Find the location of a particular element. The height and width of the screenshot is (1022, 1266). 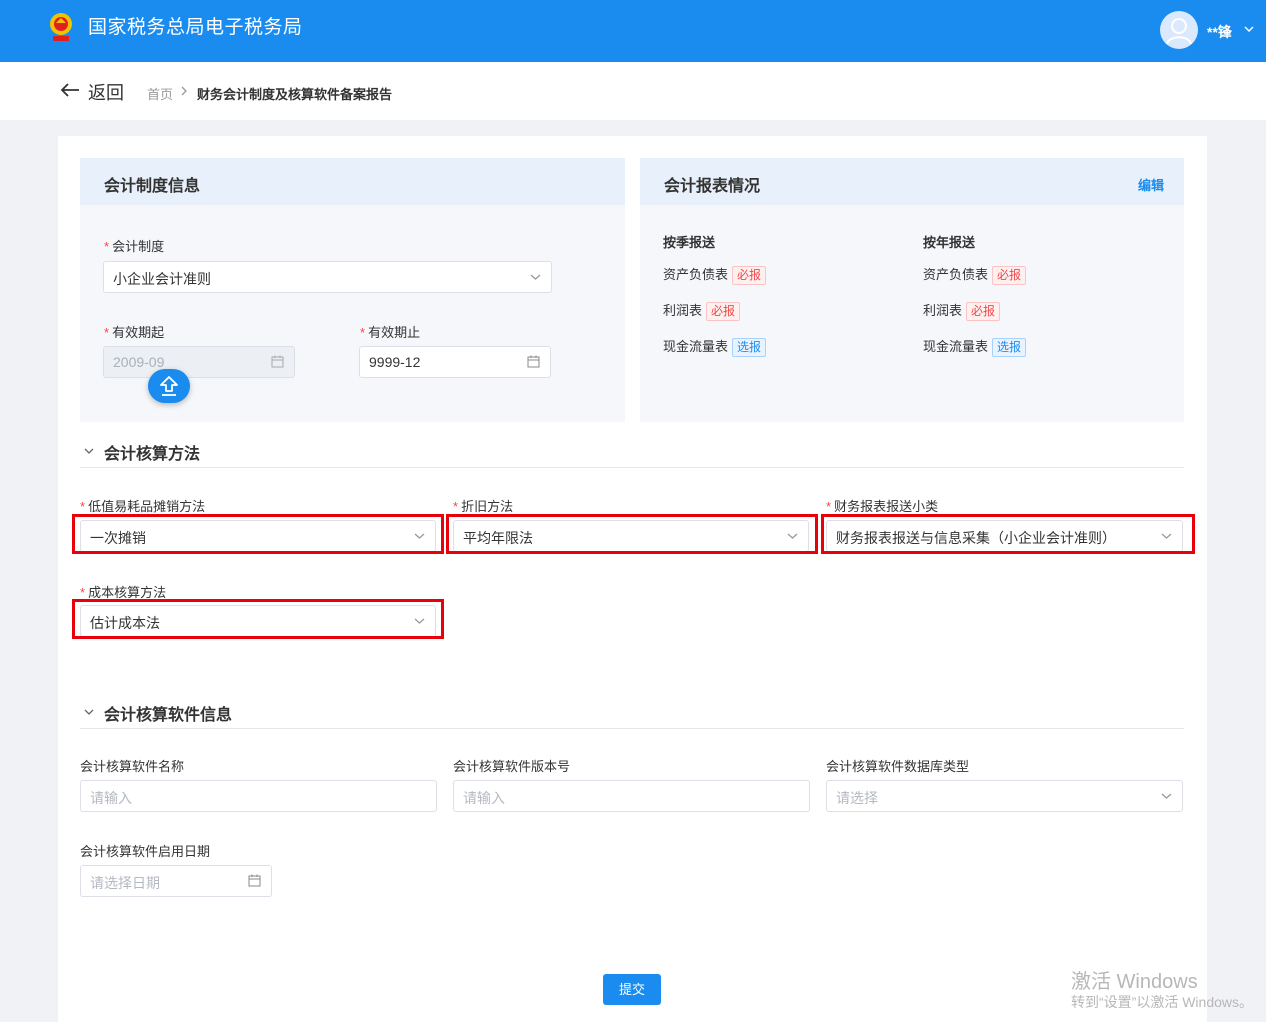

software-name-input: 请输入 is located at coordinates (258, 796).